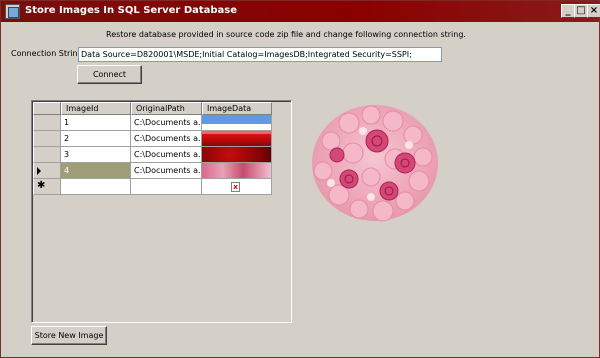 The image size is (600, 358). I want to click on imagedata-cell: x, so click(237, 187).